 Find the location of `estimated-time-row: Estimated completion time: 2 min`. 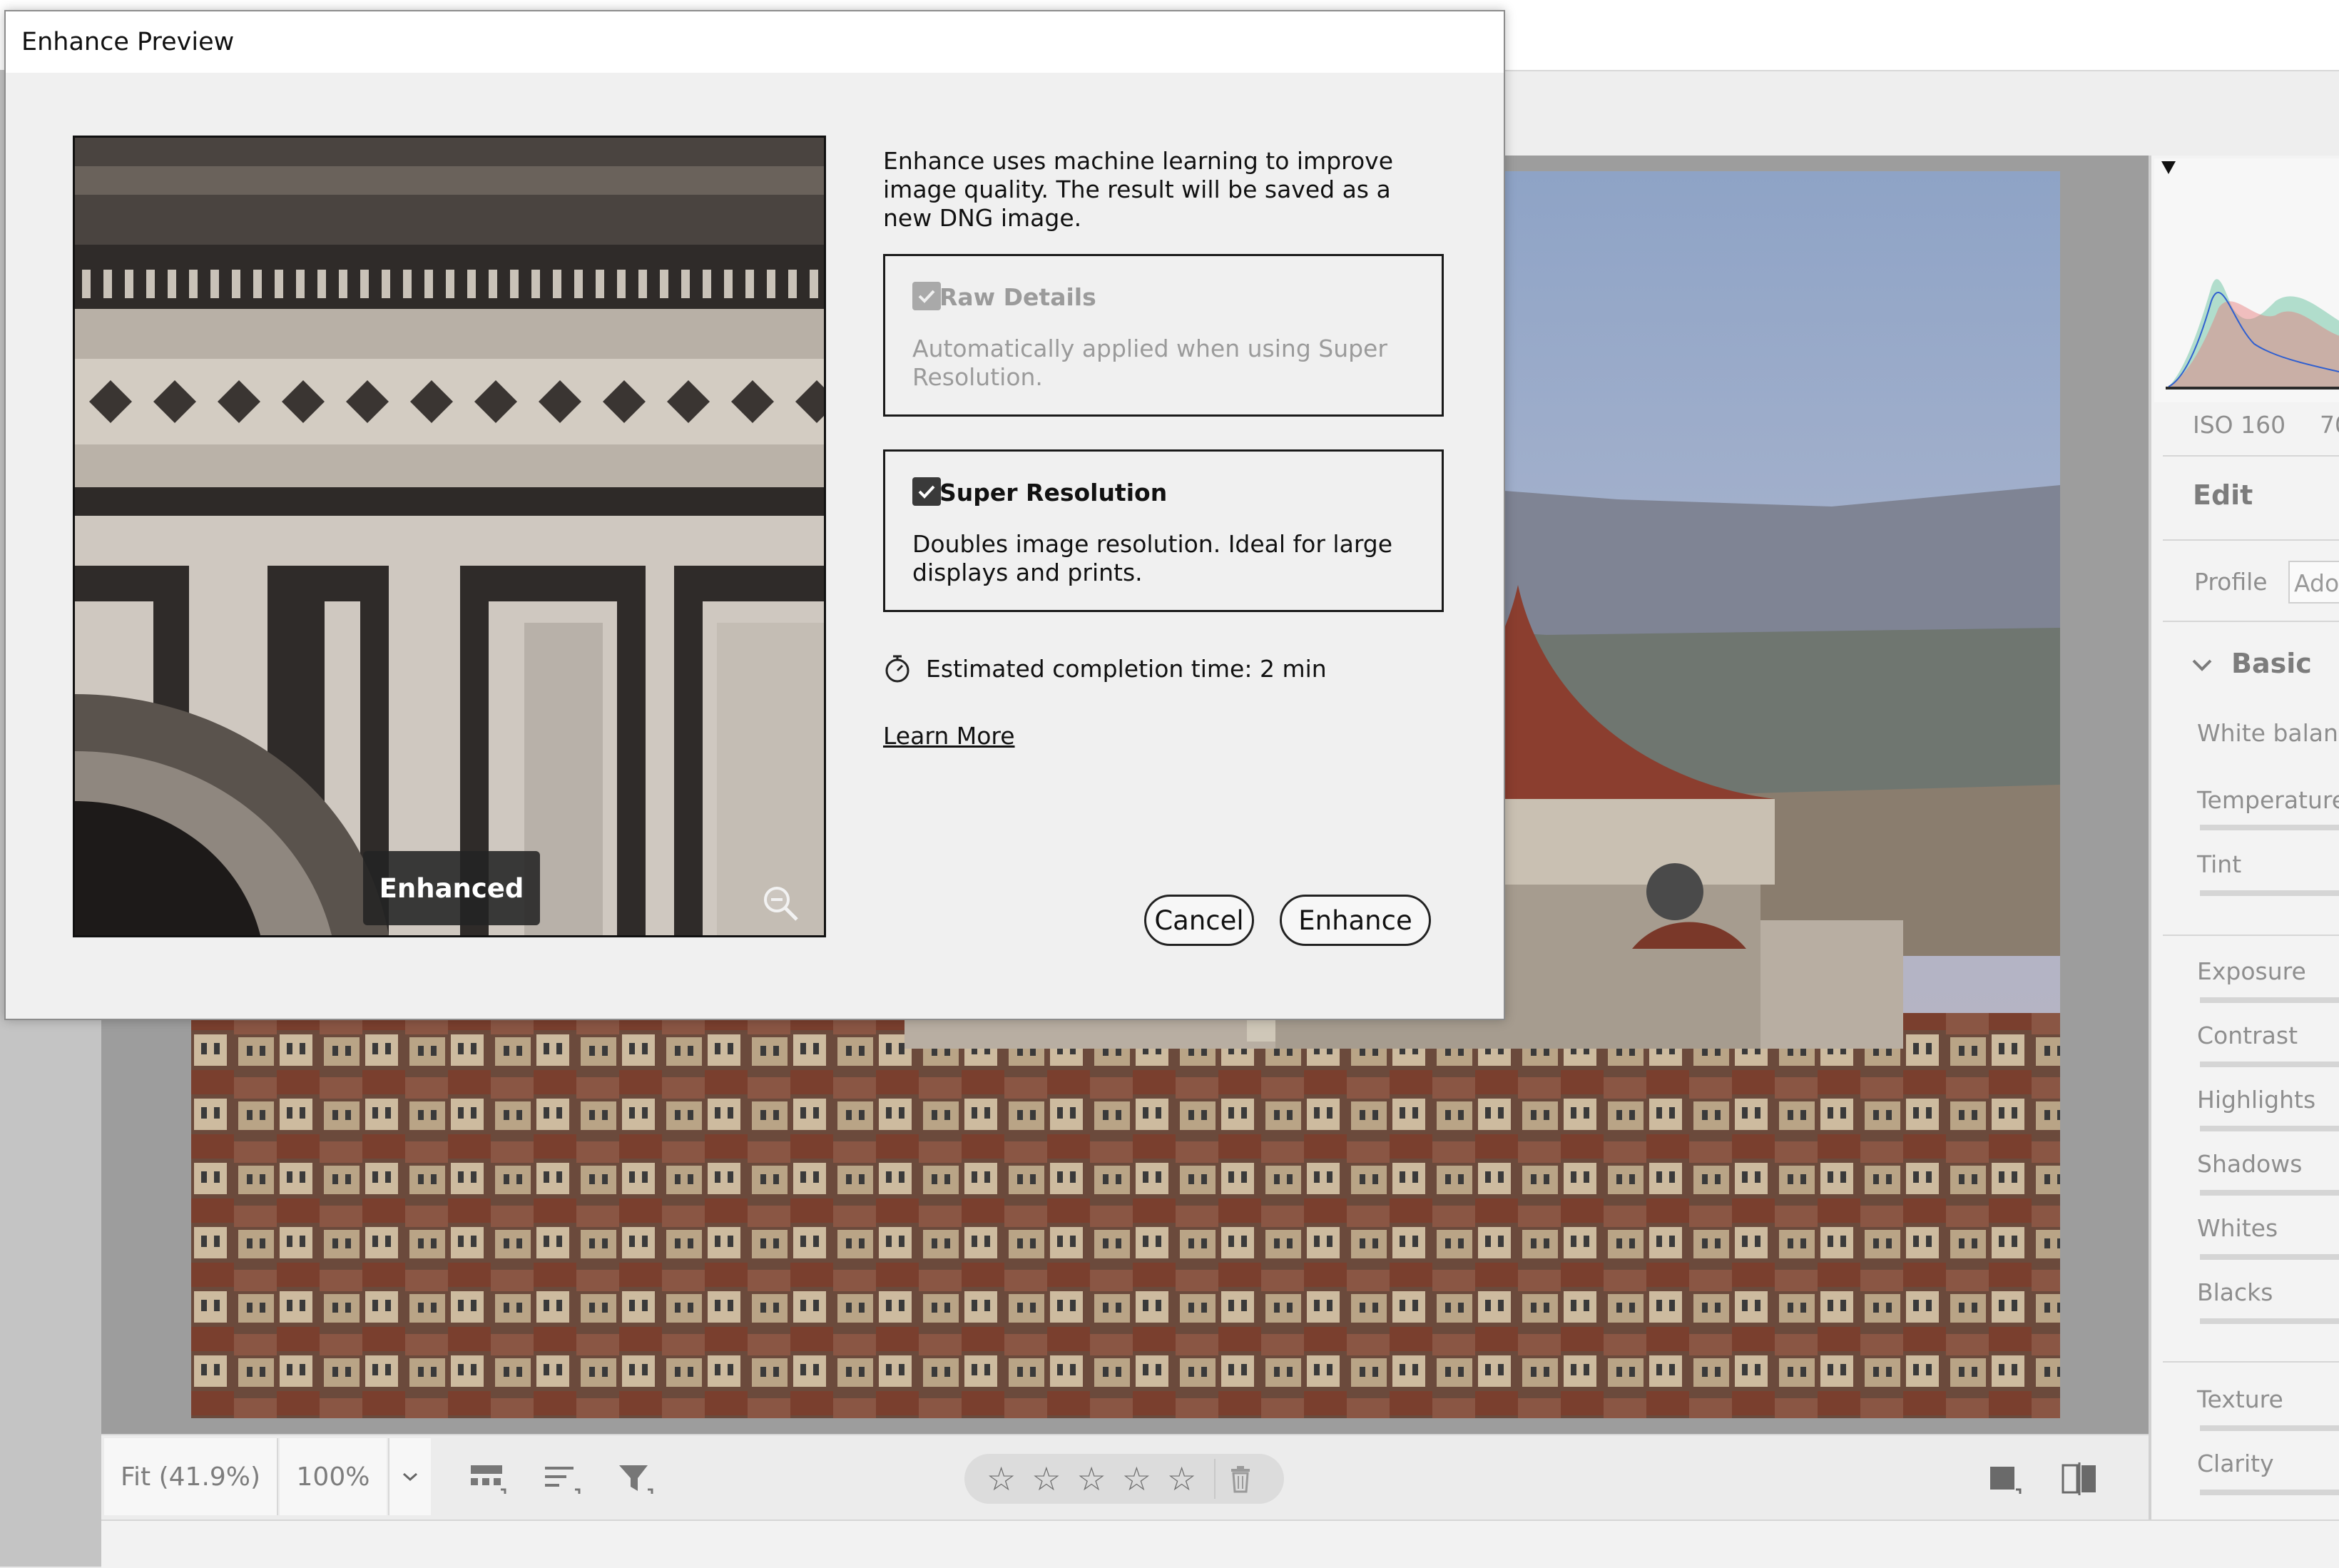

estimated-time-row: Estimated completion time: 2 min is located at coordinates (1105, 668).